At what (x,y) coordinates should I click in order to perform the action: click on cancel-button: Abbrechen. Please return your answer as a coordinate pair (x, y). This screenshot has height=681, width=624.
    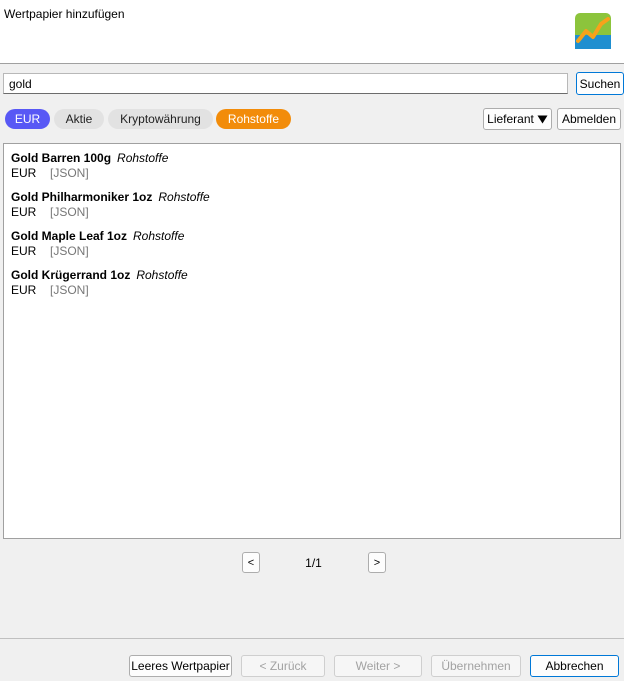
    Looking at the image, I should click on (574, 666).